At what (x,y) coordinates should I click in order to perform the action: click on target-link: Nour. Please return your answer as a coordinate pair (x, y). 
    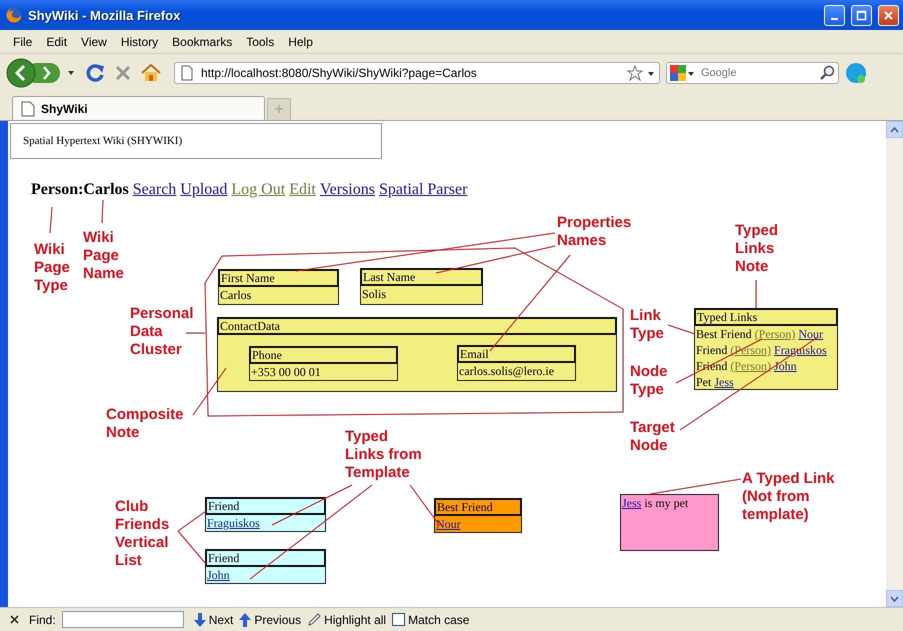
    Looking at the image, I should click on (811, 334).